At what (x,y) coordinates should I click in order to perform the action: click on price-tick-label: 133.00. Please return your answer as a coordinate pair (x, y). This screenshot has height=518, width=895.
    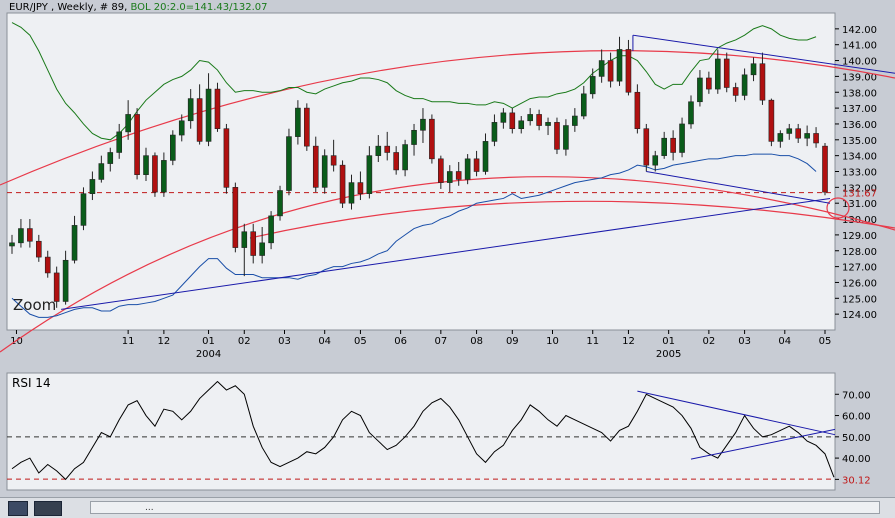
    Looking at the image, I should click on (859, 173).